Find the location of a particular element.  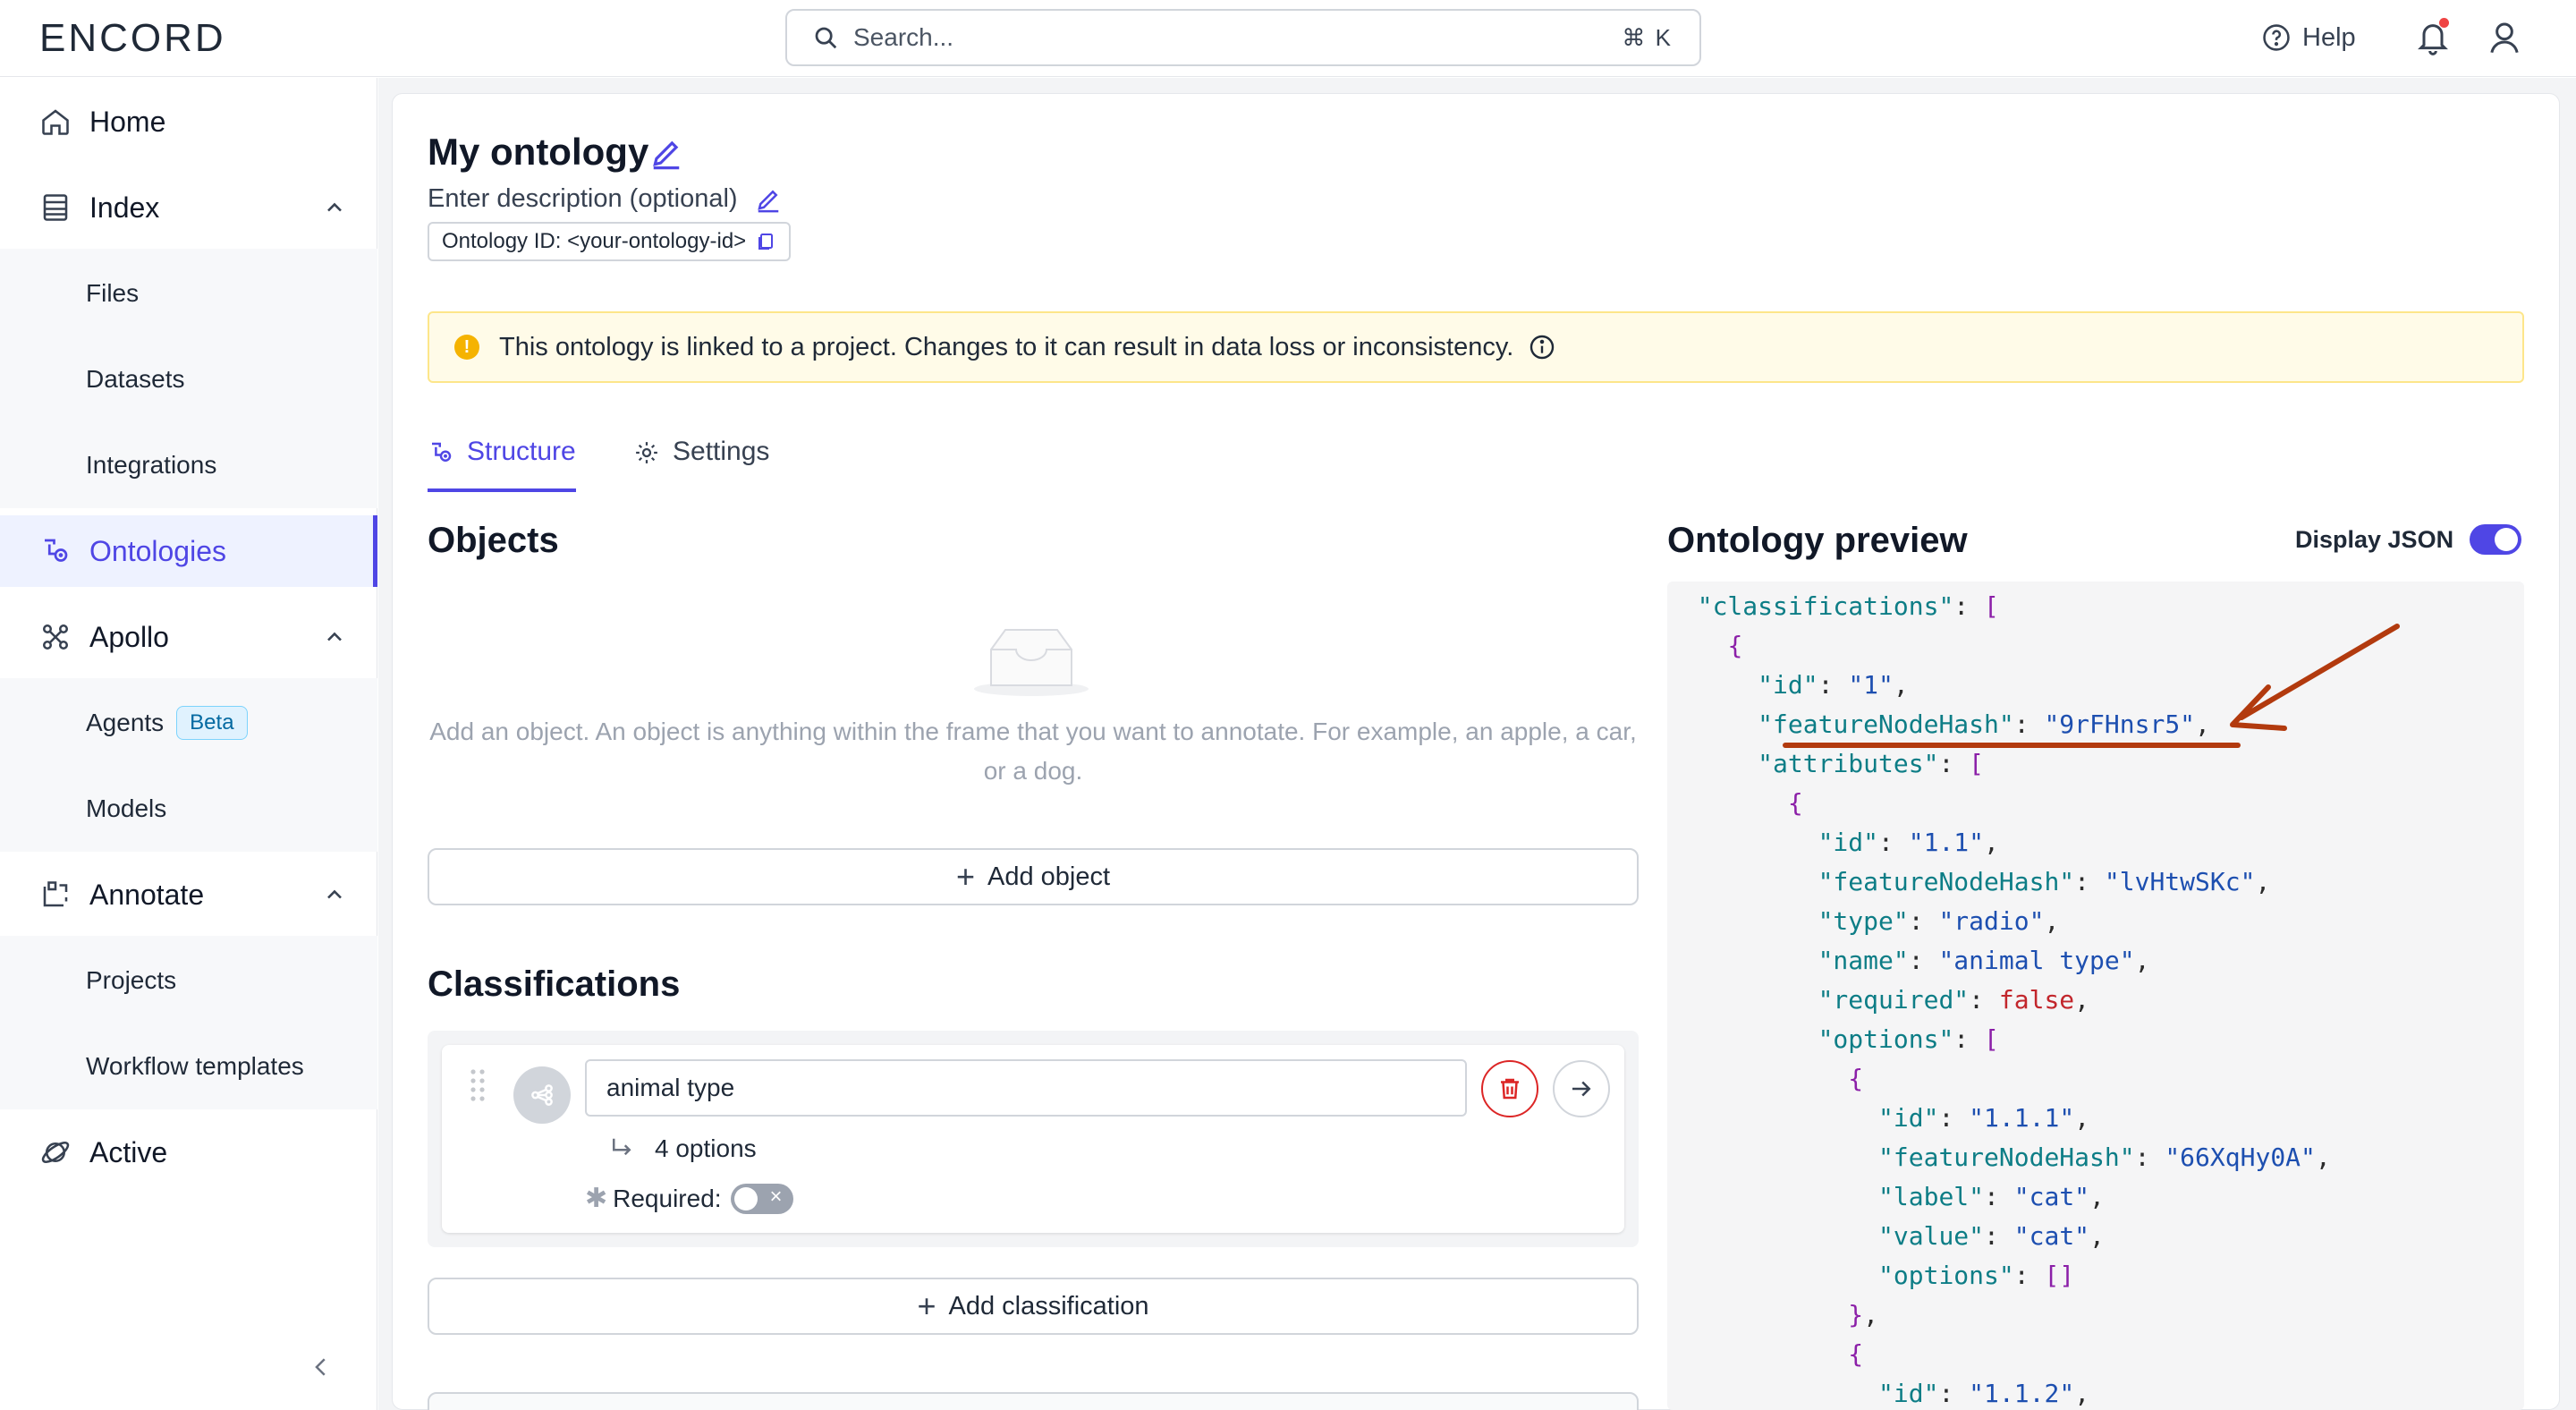

classifications-heading: Classifications is located at coordinates (554, 984).